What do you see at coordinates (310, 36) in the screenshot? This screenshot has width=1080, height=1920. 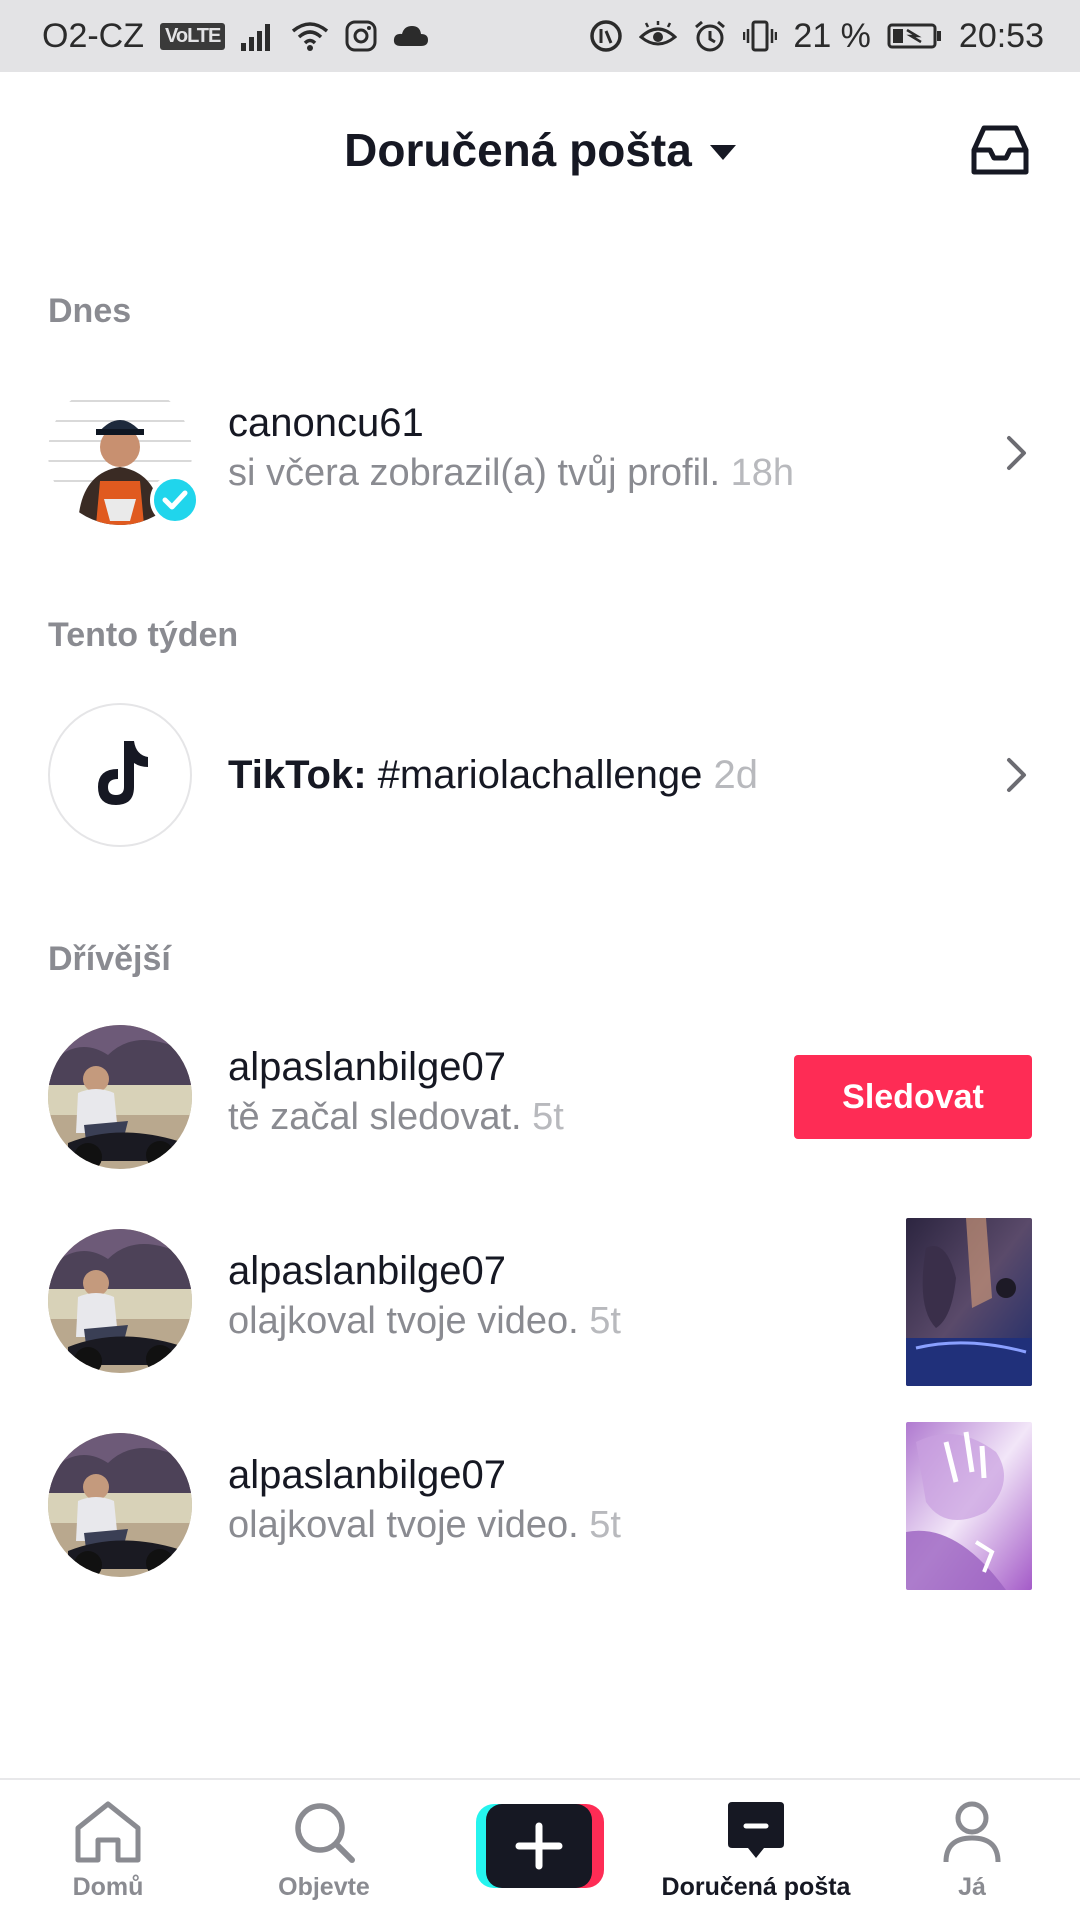 I see `wifi-icon` at bounding box center [310, 36].